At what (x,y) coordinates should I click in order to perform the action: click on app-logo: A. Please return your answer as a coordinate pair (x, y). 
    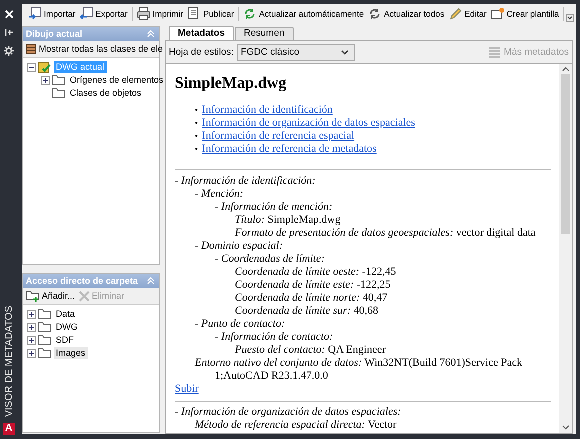
    Looking at the image, I should click on (9, 429).